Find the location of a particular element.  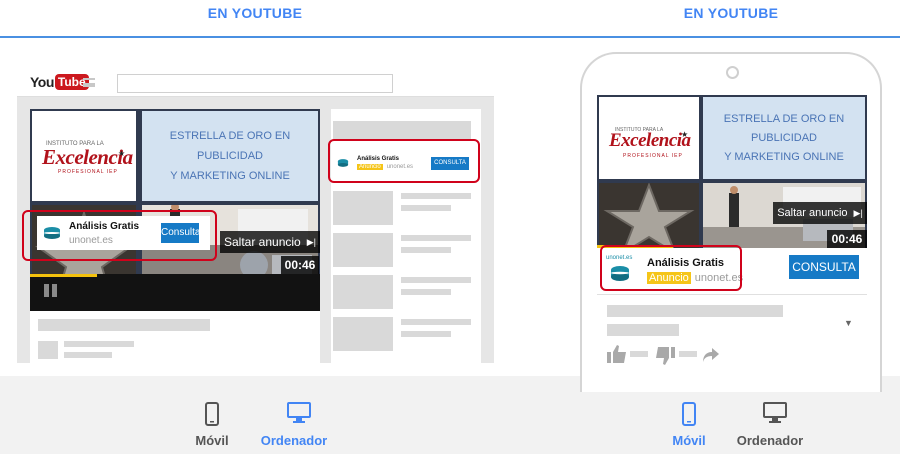

logo-word: Excelencia is located at coordinates (650, 140).